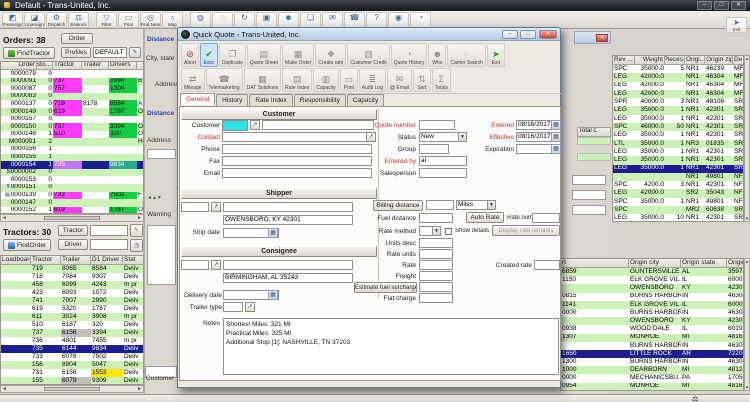 Image resolution: width=750 pixels, height=402 pixels. What do you see at coordinates (72, 119) in the screenshot?
I see `table-row: 0000157 0` at bounding box center [72, 119].